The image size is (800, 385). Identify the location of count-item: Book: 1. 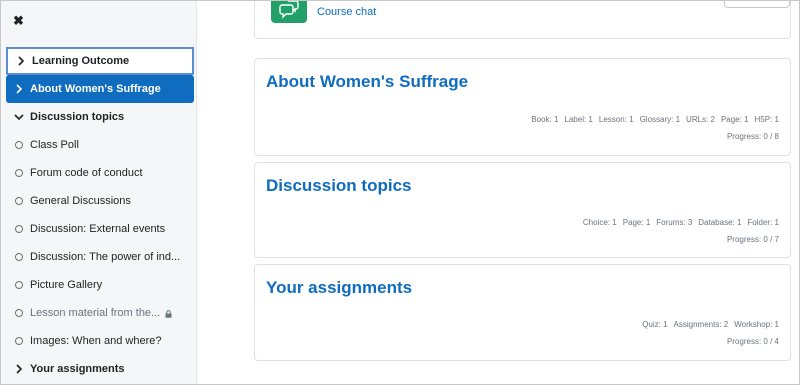
(545, 119).